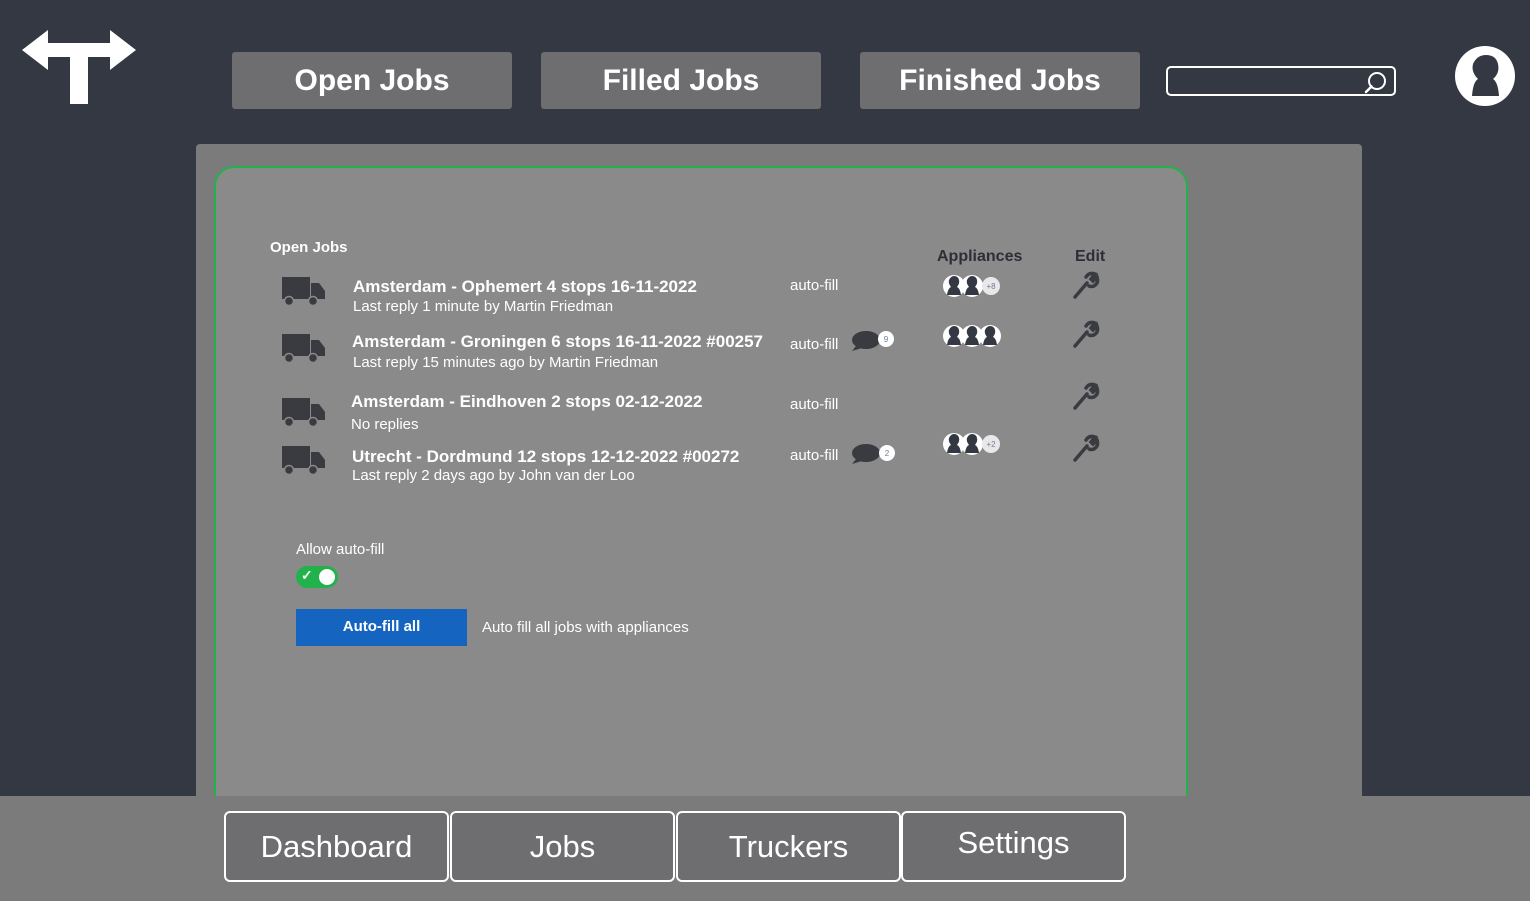  Describe the element at coordinates (483, 306) in the screenshot. I see `job-last-reply: Last reply 1 minute by Martin Friedman` at that location.